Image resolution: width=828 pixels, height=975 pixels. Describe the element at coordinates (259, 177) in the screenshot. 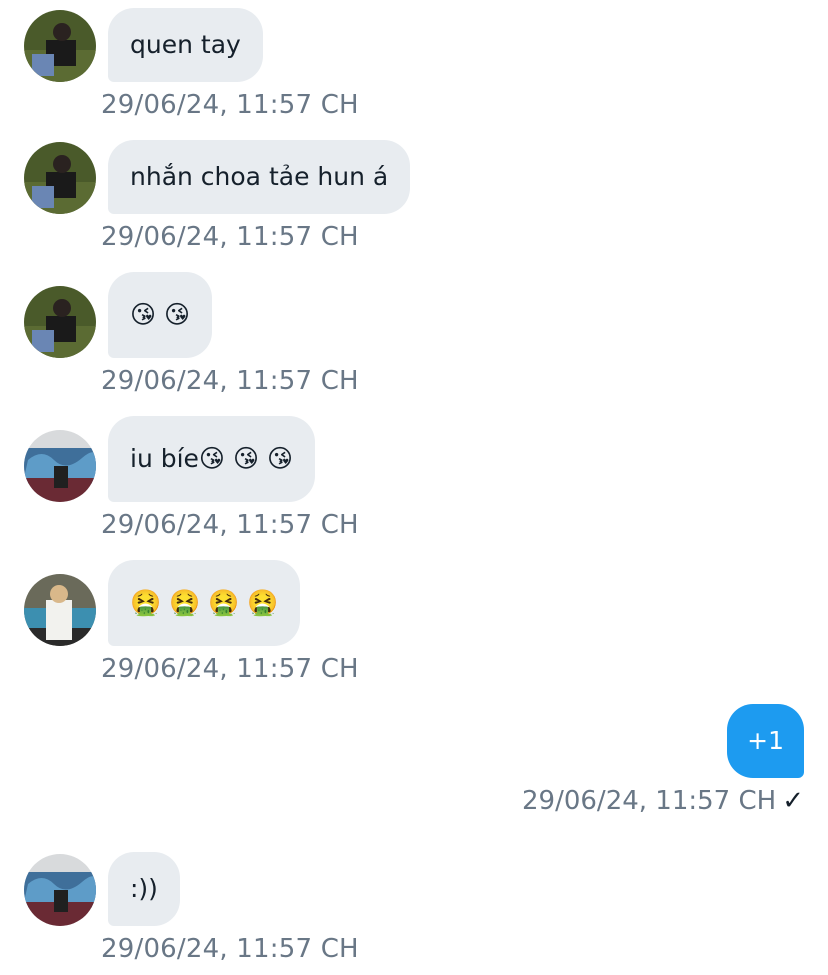

I see `message-bubble: nhắn choa tảe hun á` at that location.